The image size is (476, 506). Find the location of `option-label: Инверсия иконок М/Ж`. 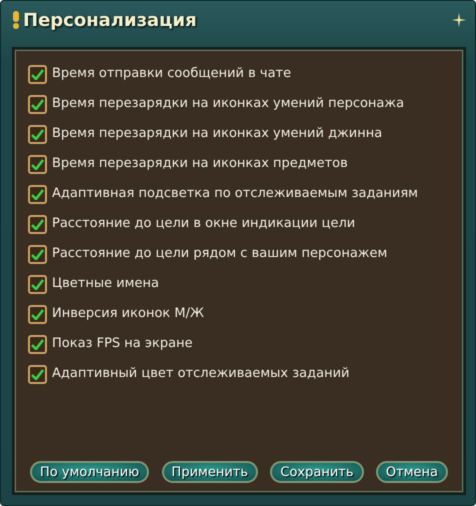

option-label: Инверсия иконок М/Ж is located at coordinates (128, 314).